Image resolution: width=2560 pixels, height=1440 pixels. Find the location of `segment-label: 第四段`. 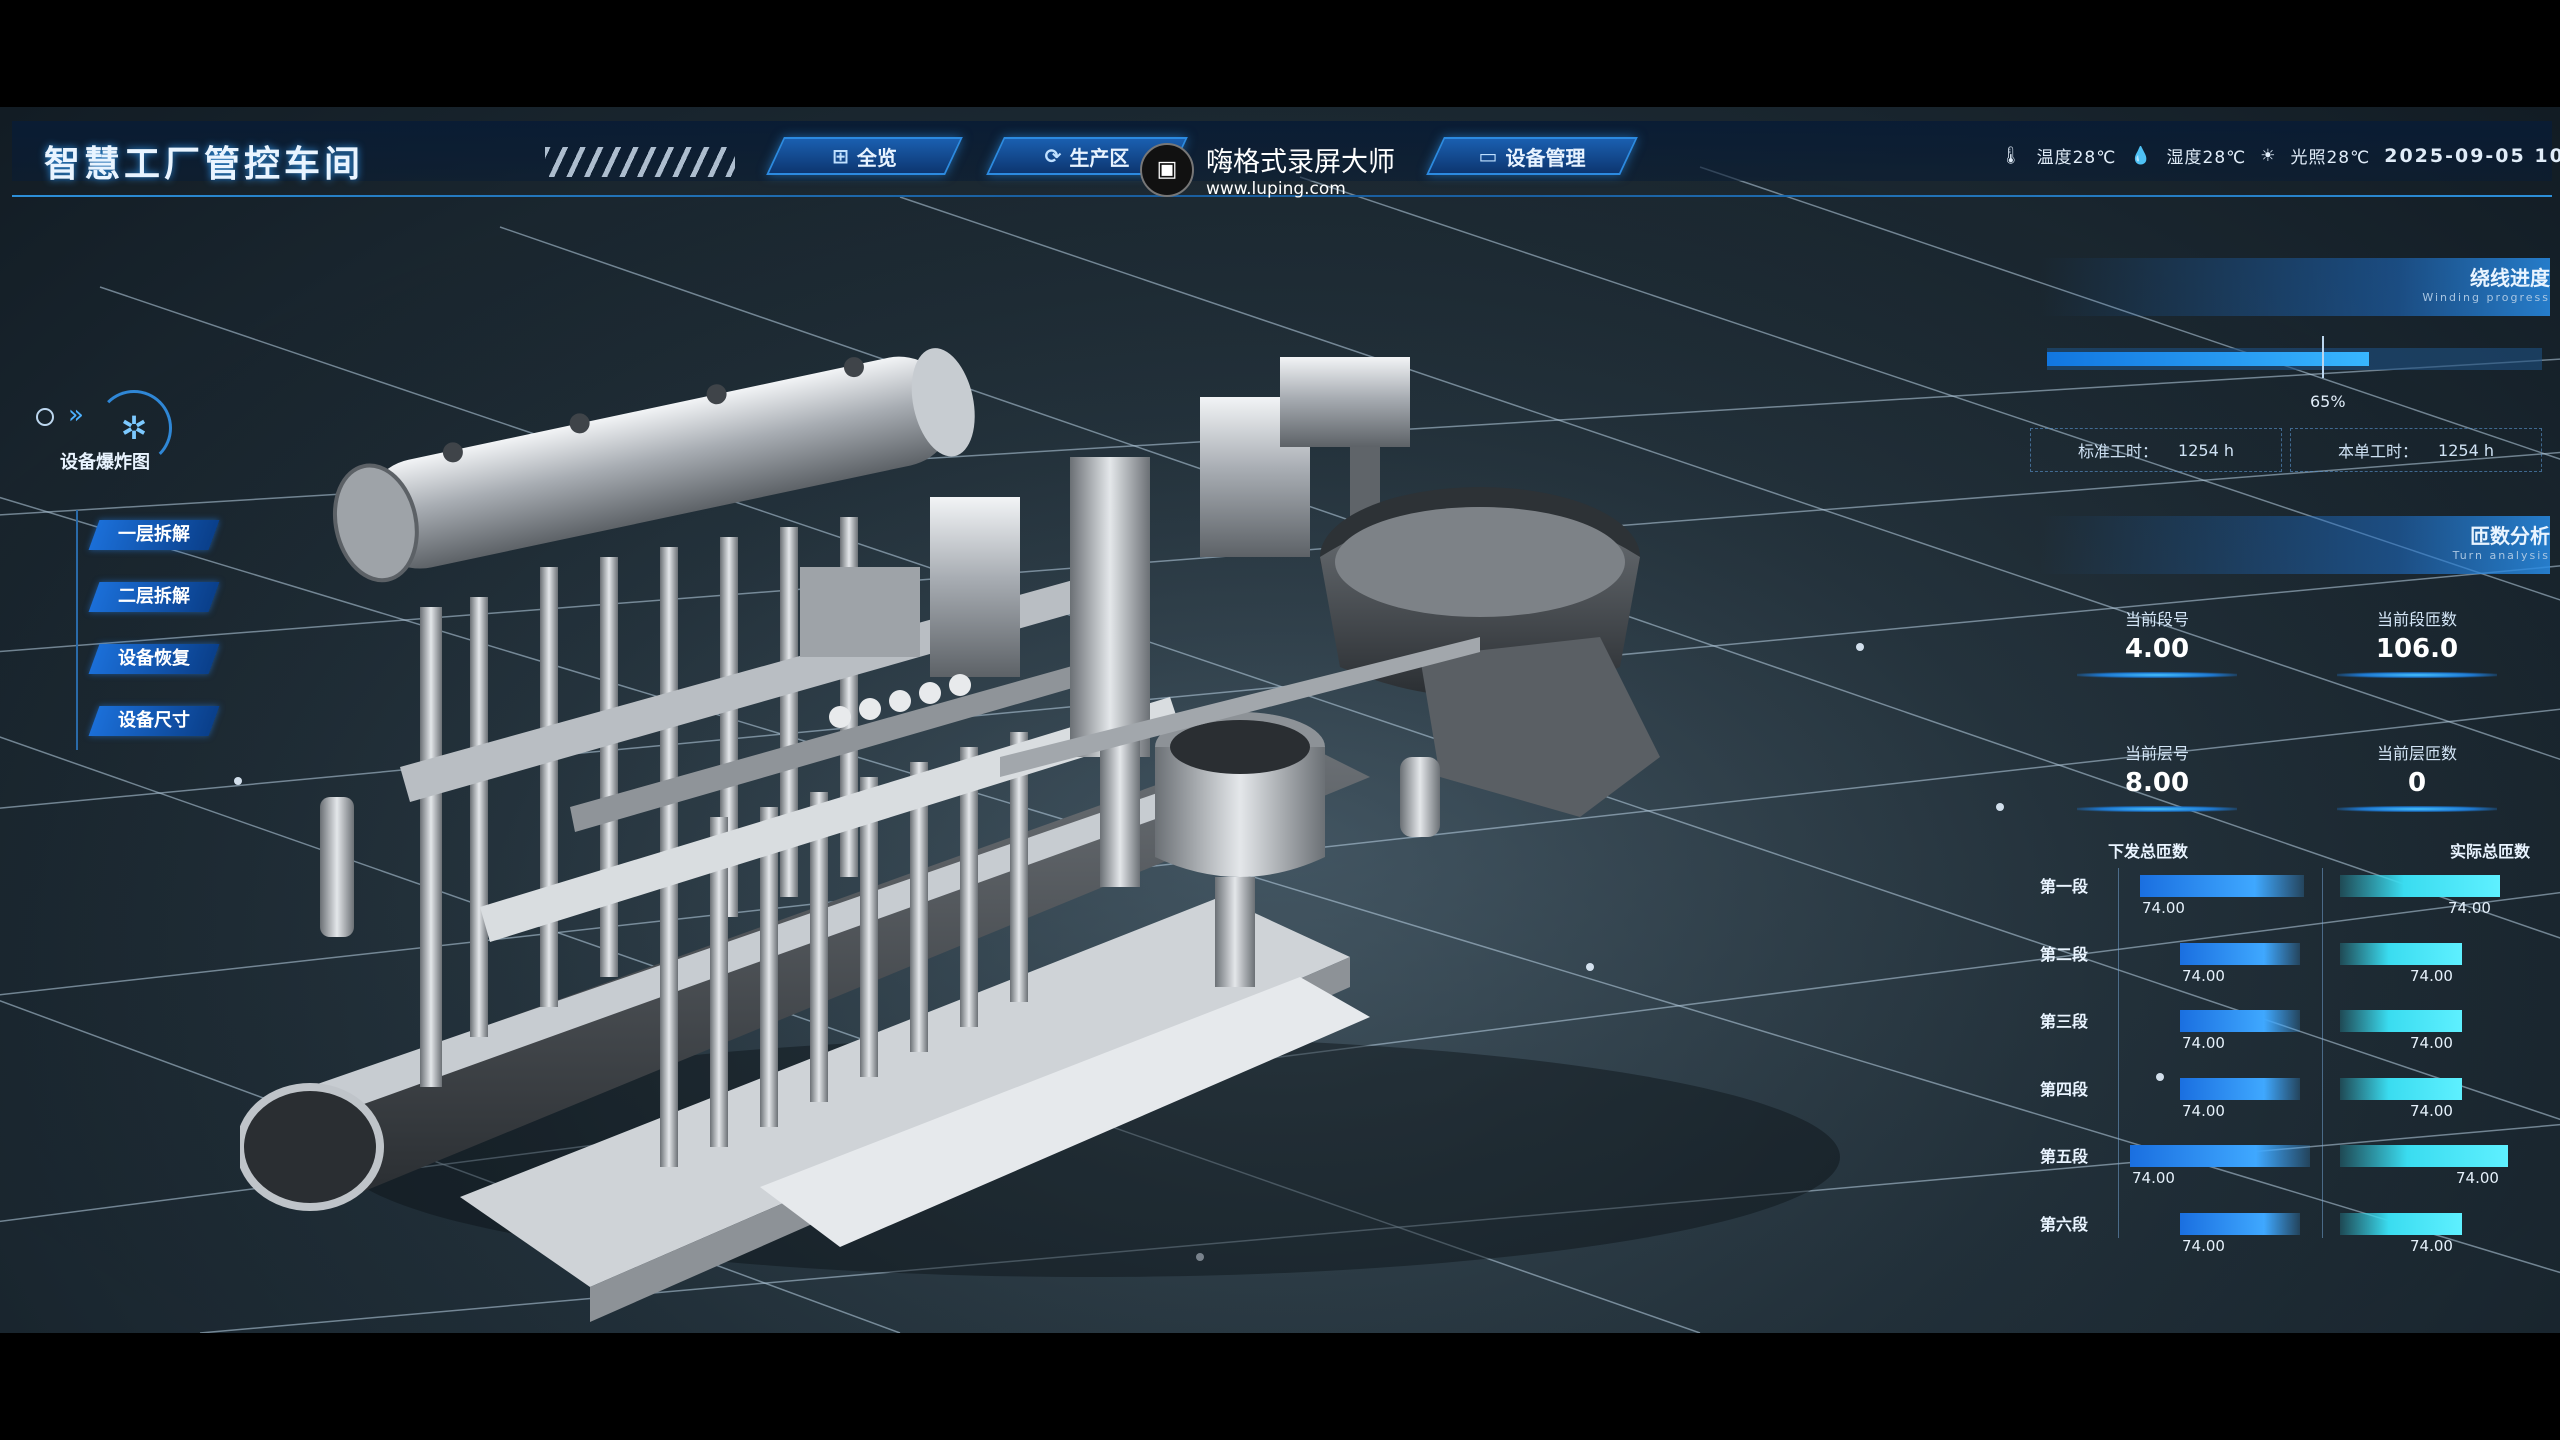

segment-label: 第四段 is located at coordinates (2064, 1089).